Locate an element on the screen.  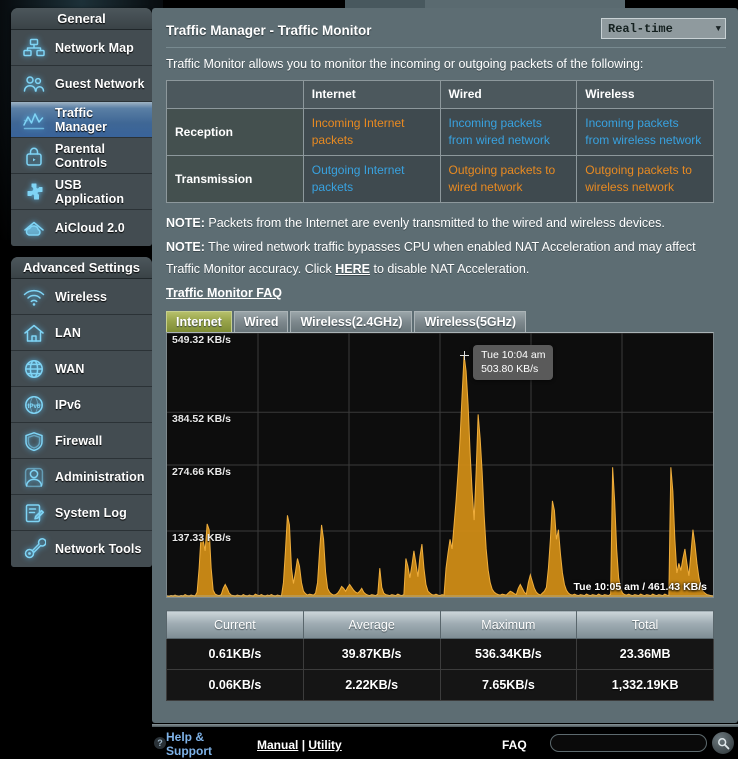
sidebar-item-parental-controls: Parental Controls is located at coordinates (81, 156).